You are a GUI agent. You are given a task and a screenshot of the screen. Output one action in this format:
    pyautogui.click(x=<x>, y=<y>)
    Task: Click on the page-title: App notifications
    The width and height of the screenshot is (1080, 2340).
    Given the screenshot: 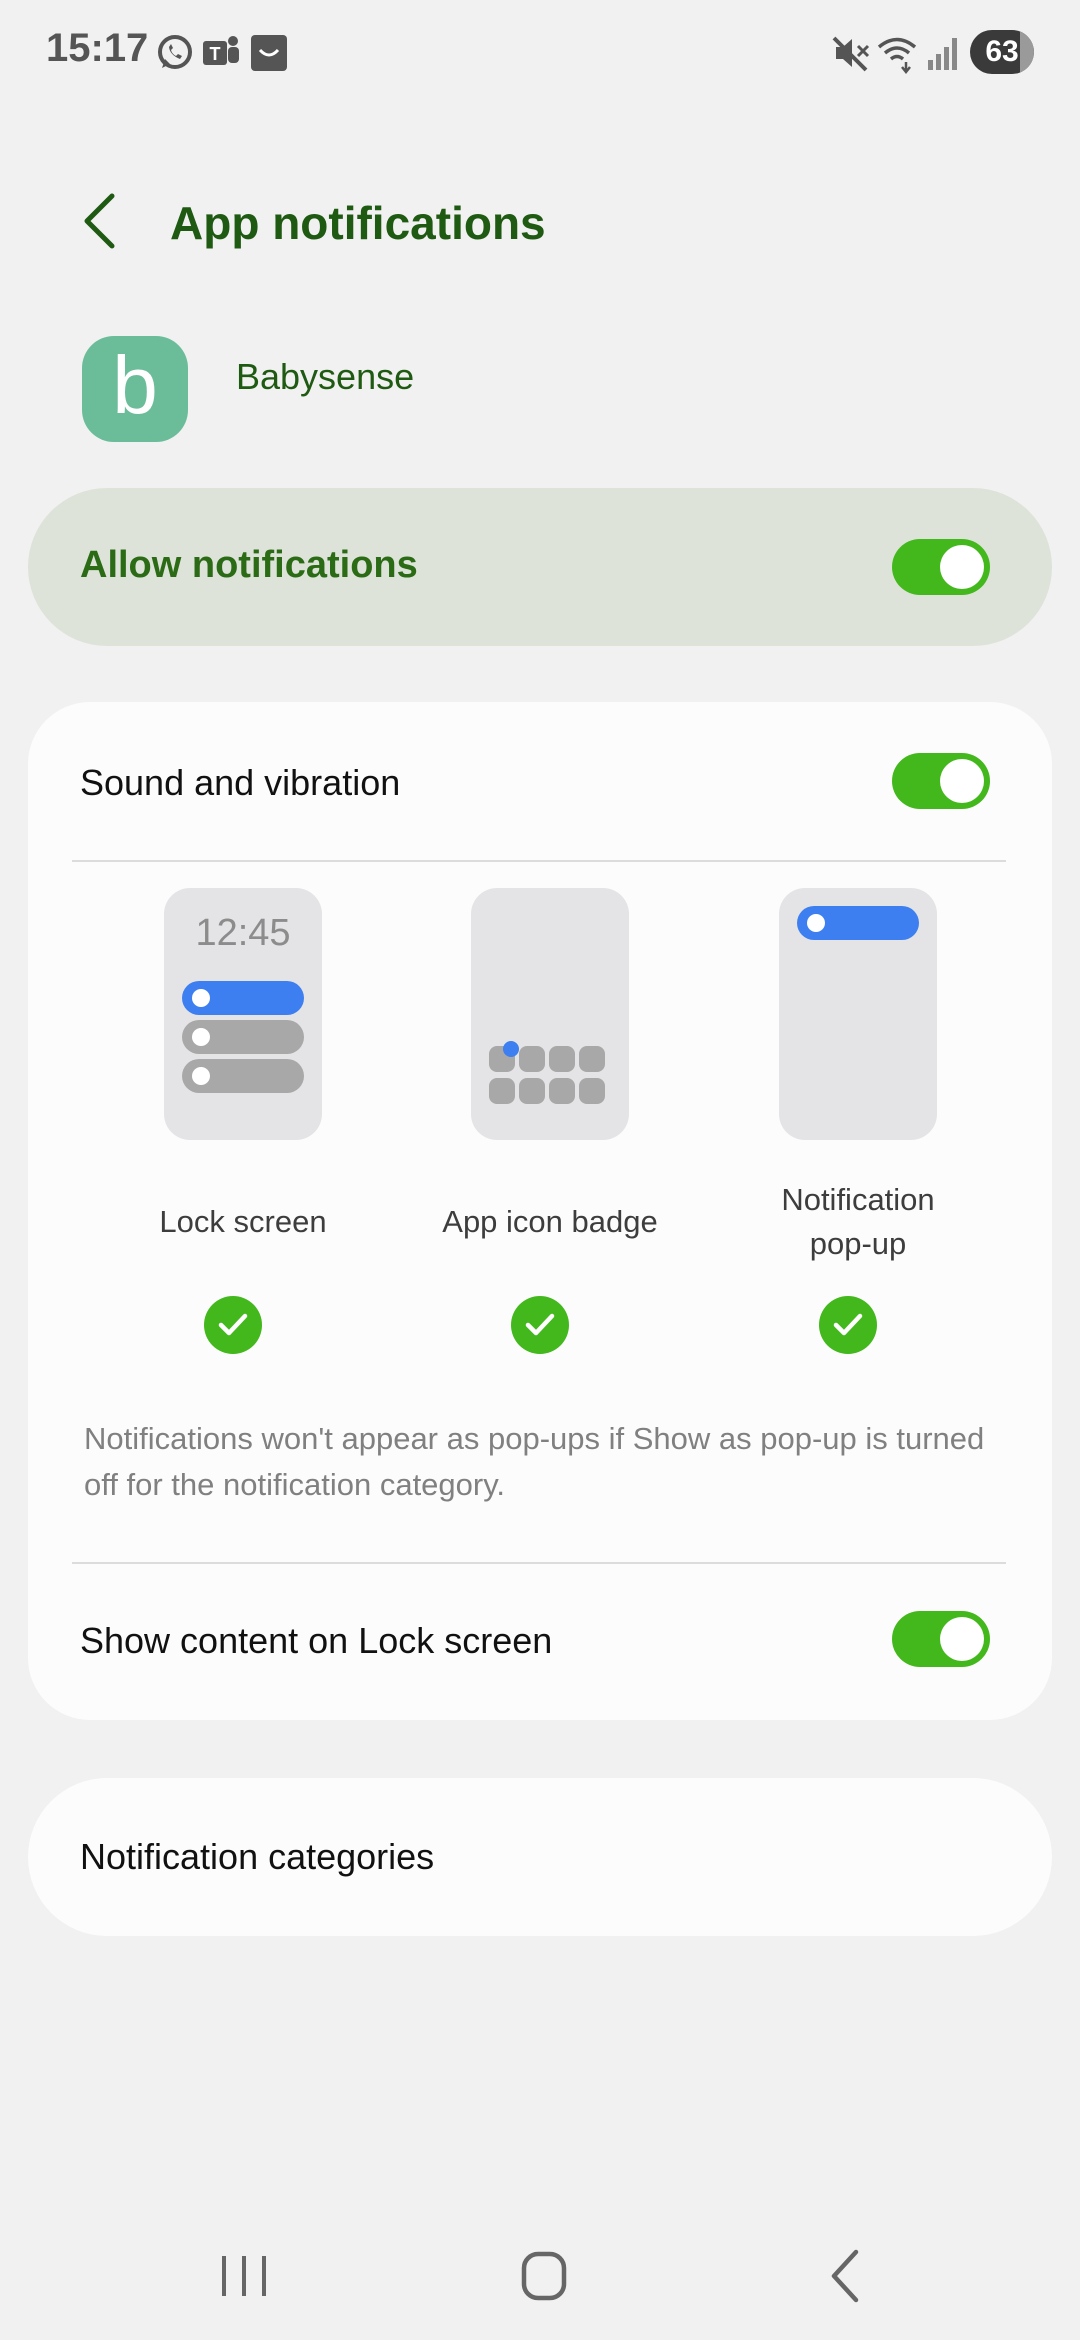 What is the action you would take?
    pyautogui.click(x=358, y=223)
    